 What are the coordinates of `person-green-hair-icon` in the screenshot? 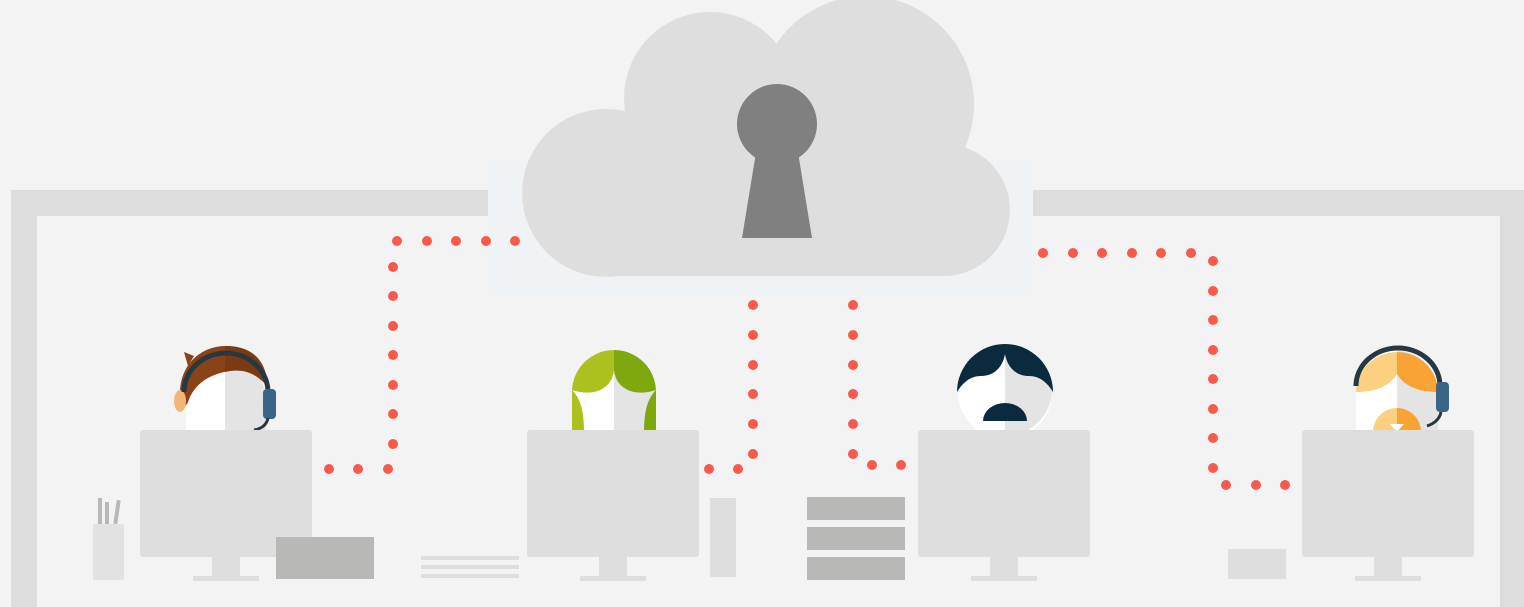 It's located at (614, 391).